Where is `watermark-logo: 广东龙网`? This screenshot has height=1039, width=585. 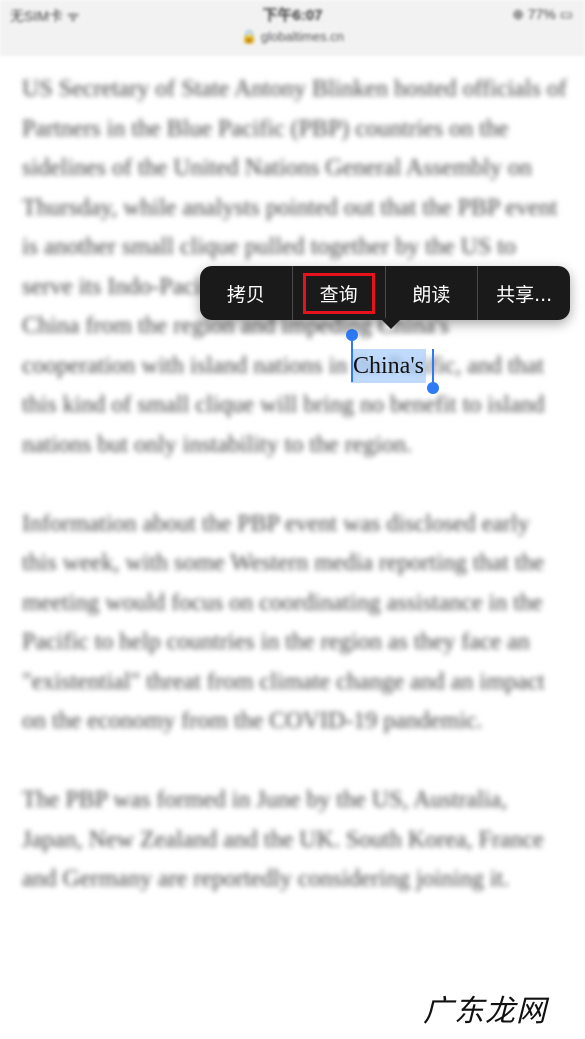
watermark-logo: 广东龙网 is located at coordinates (485, 1011).